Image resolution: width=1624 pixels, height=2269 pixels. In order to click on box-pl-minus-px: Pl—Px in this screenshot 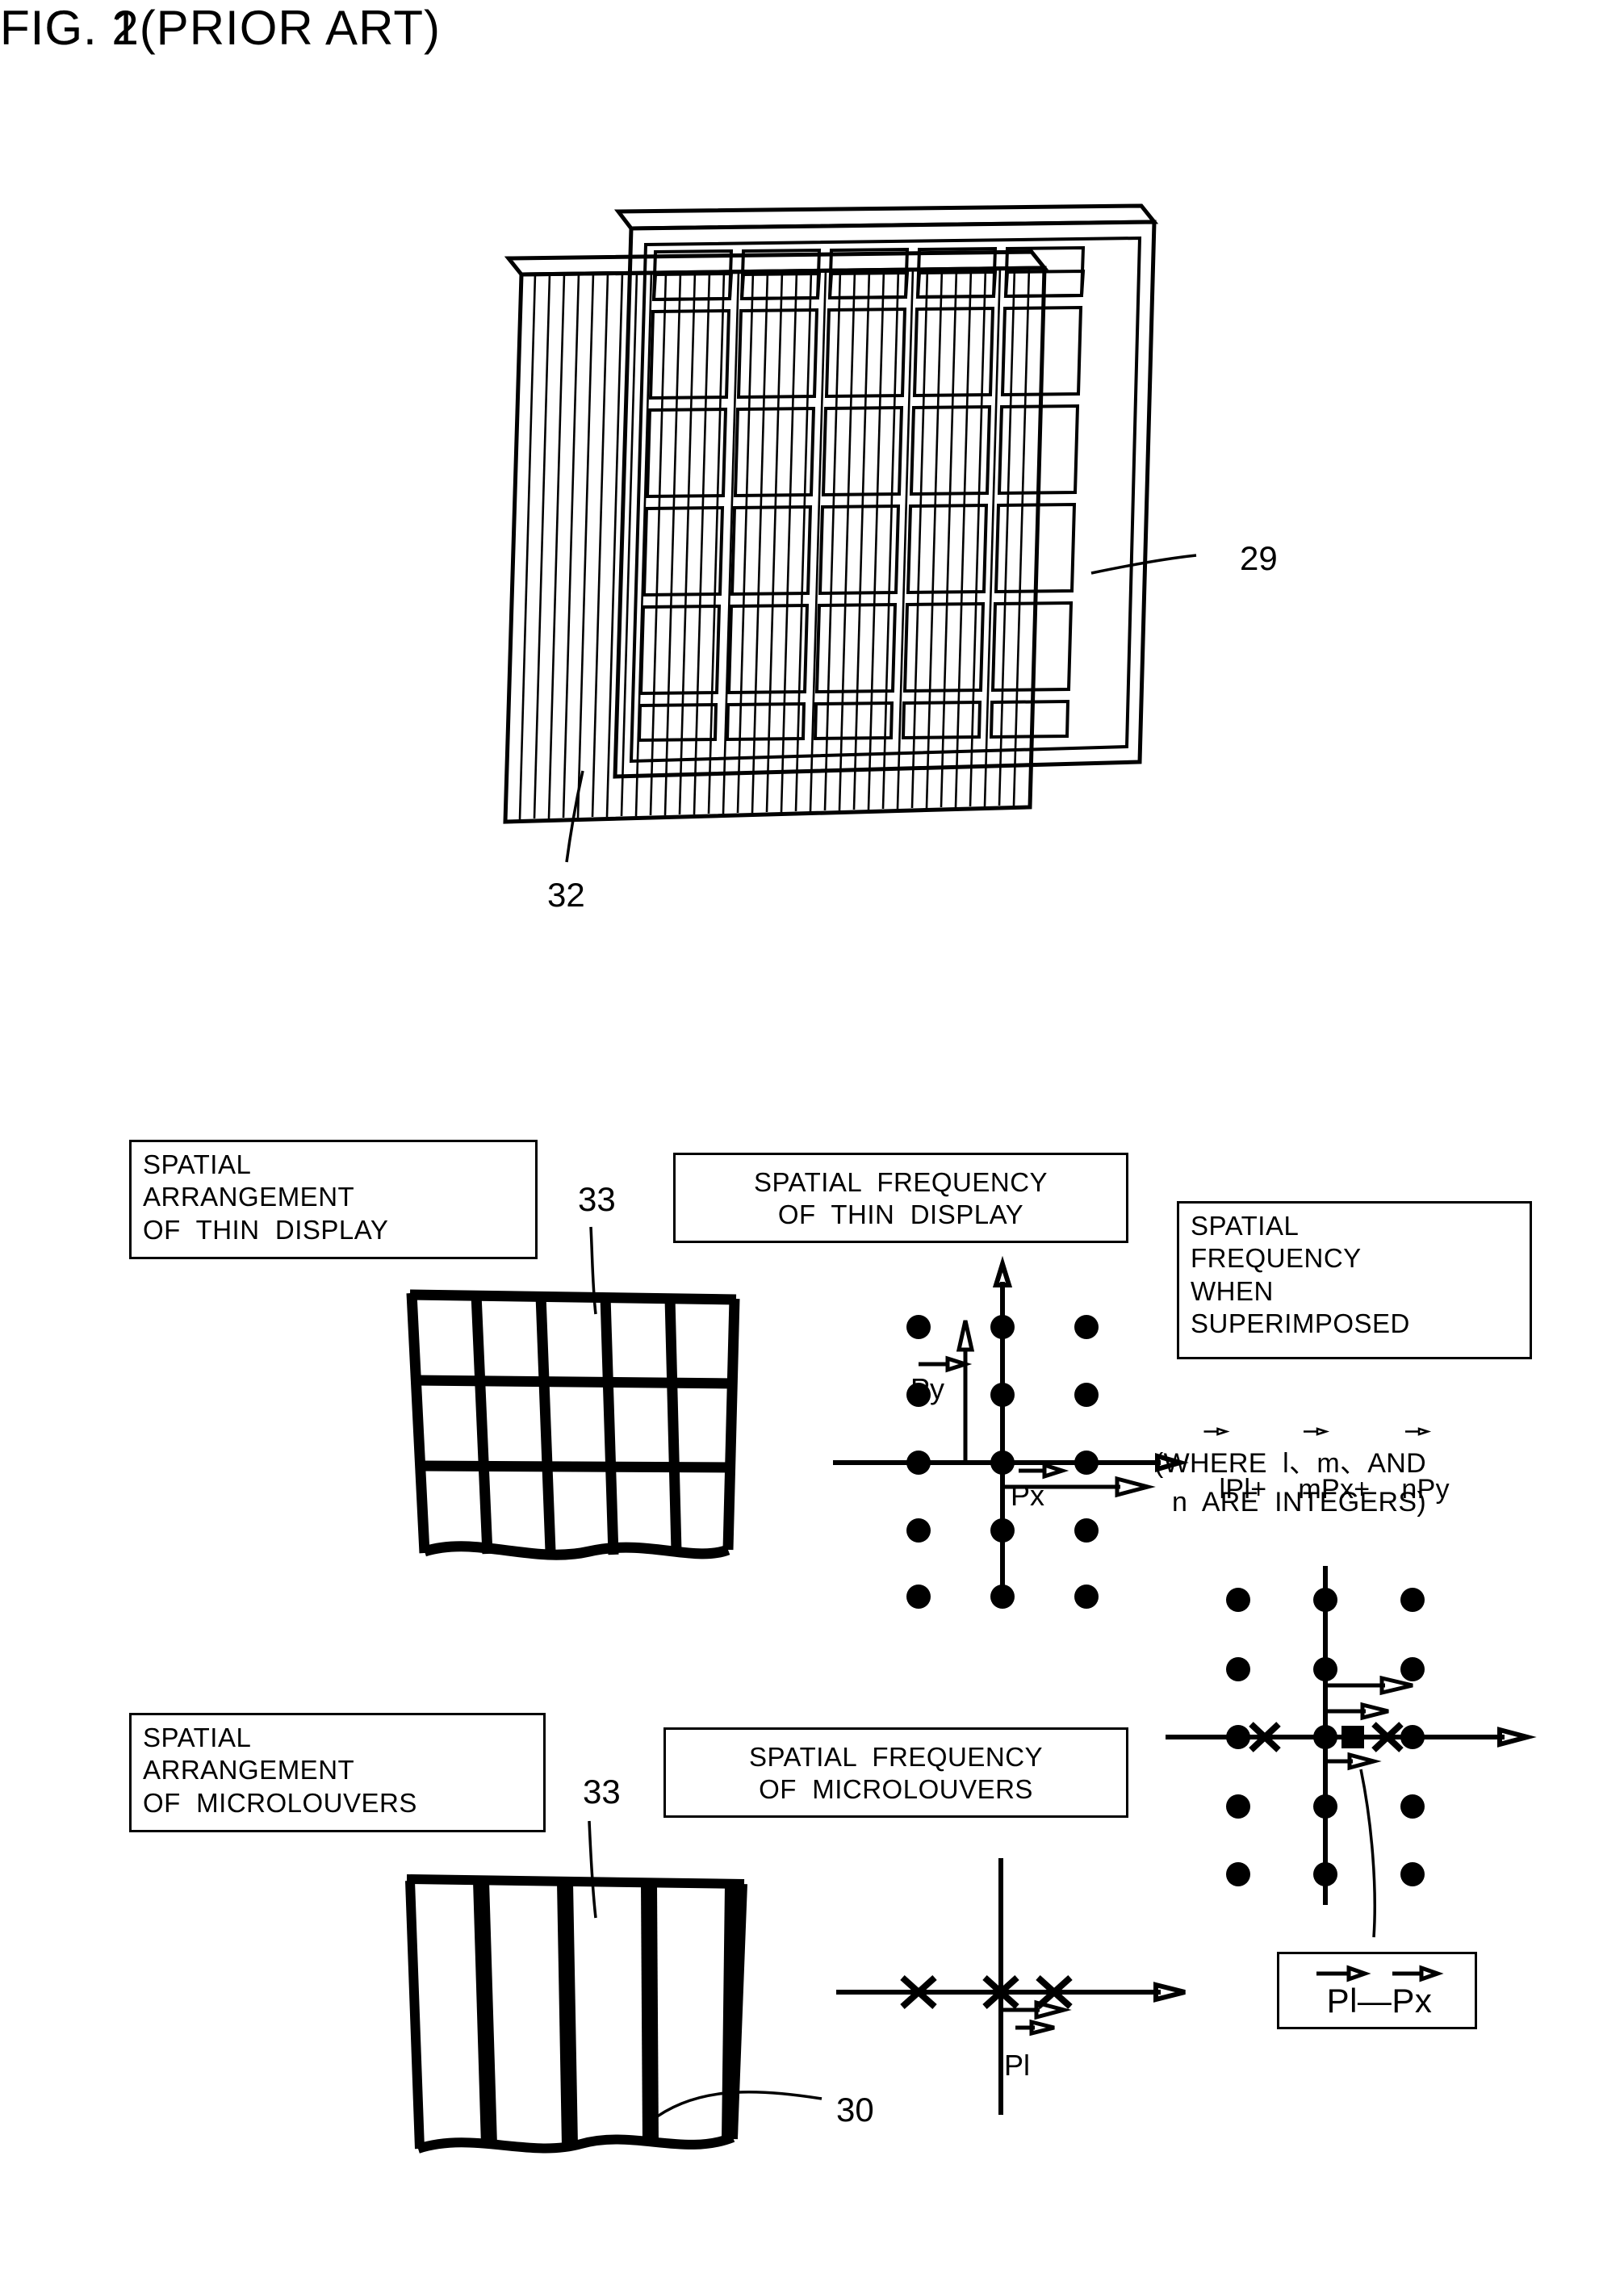, I will do `click(1377, 1990)`.